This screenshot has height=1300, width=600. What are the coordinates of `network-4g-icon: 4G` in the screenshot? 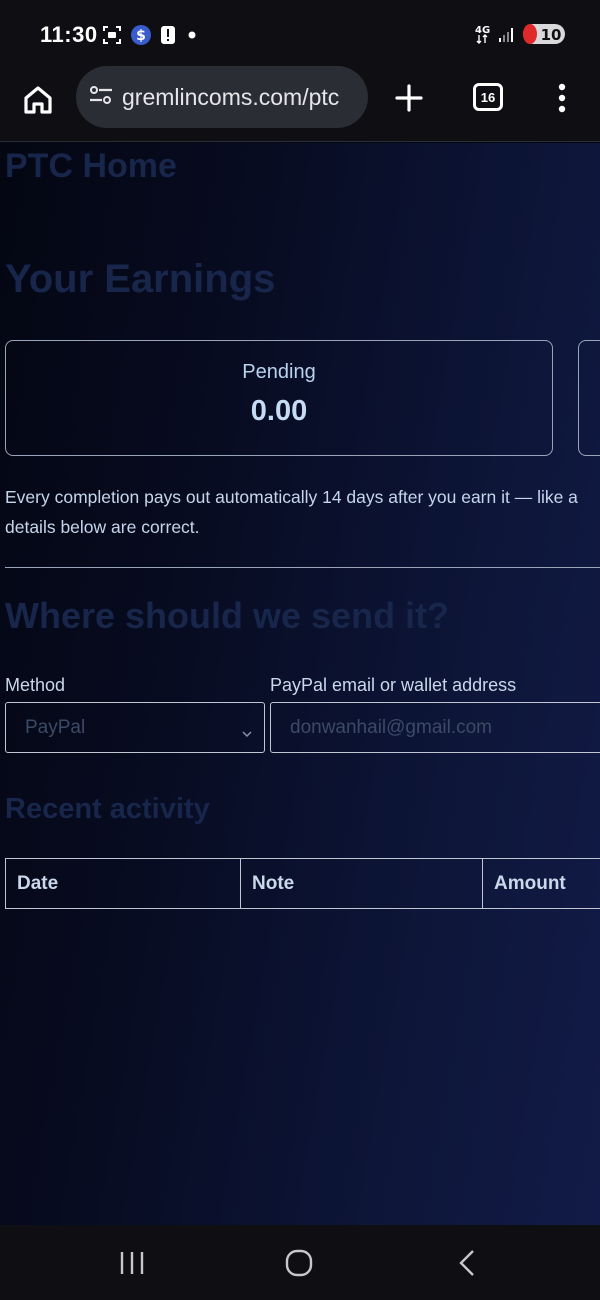 It's located at (483, 34).